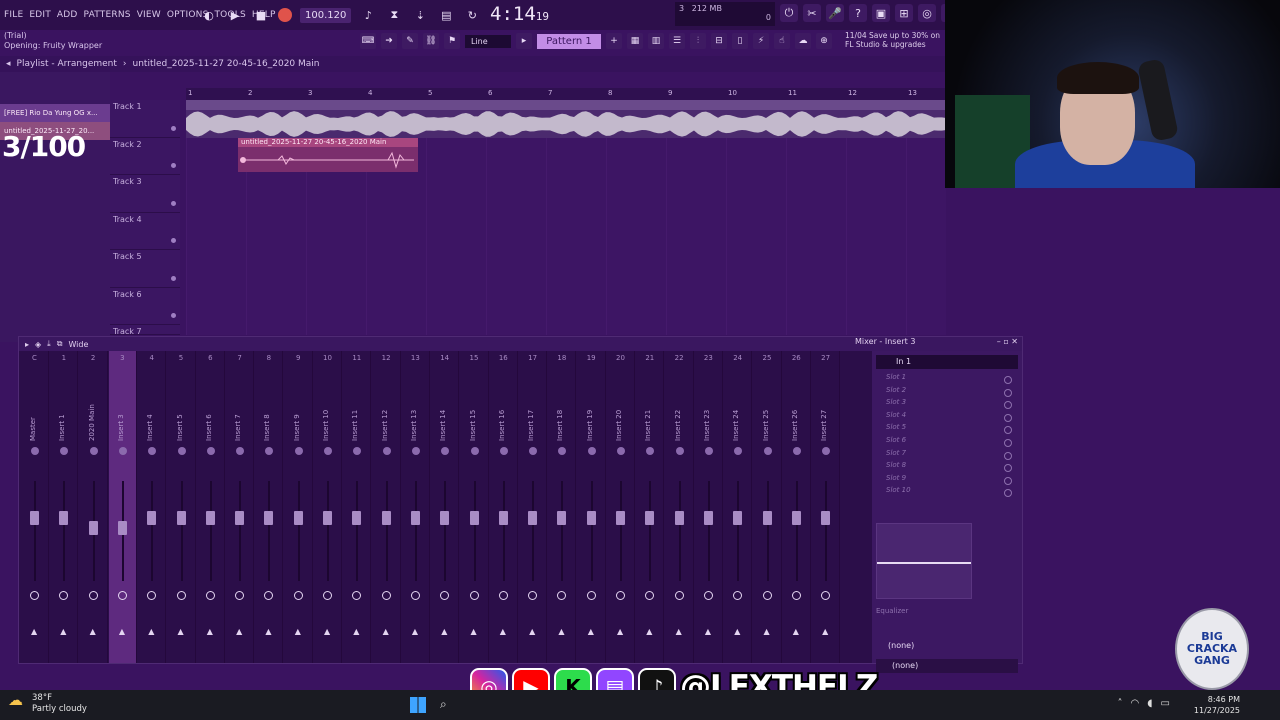 The height and width of the screenshot is (720, 1280). I want to click on track-header: Track 2, so click(145, 156).